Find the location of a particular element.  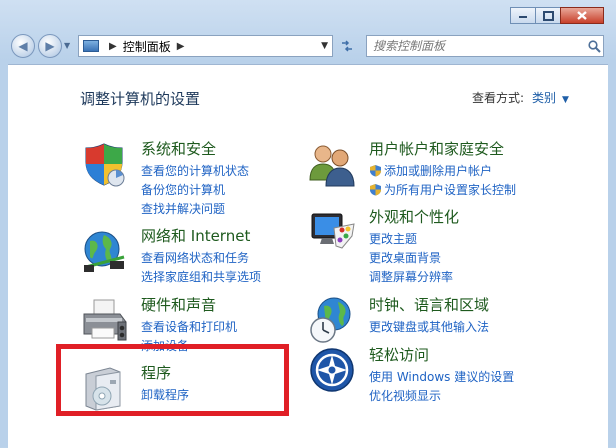

category-links: 更改键盘或其他输入法 is located at coordinates (429, 327).